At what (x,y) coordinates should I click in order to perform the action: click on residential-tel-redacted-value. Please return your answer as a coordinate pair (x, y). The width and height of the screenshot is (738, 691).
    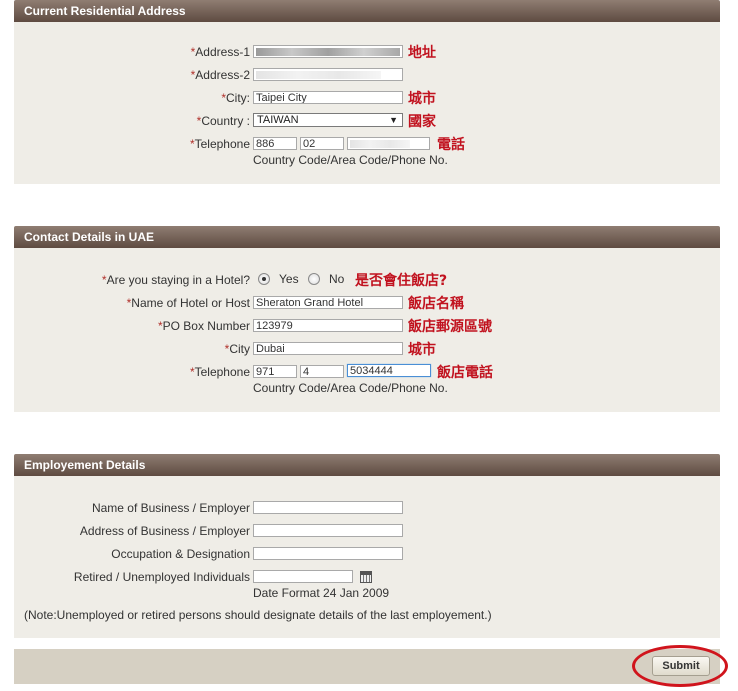
    Looking at the image, I should click on (380, 144).